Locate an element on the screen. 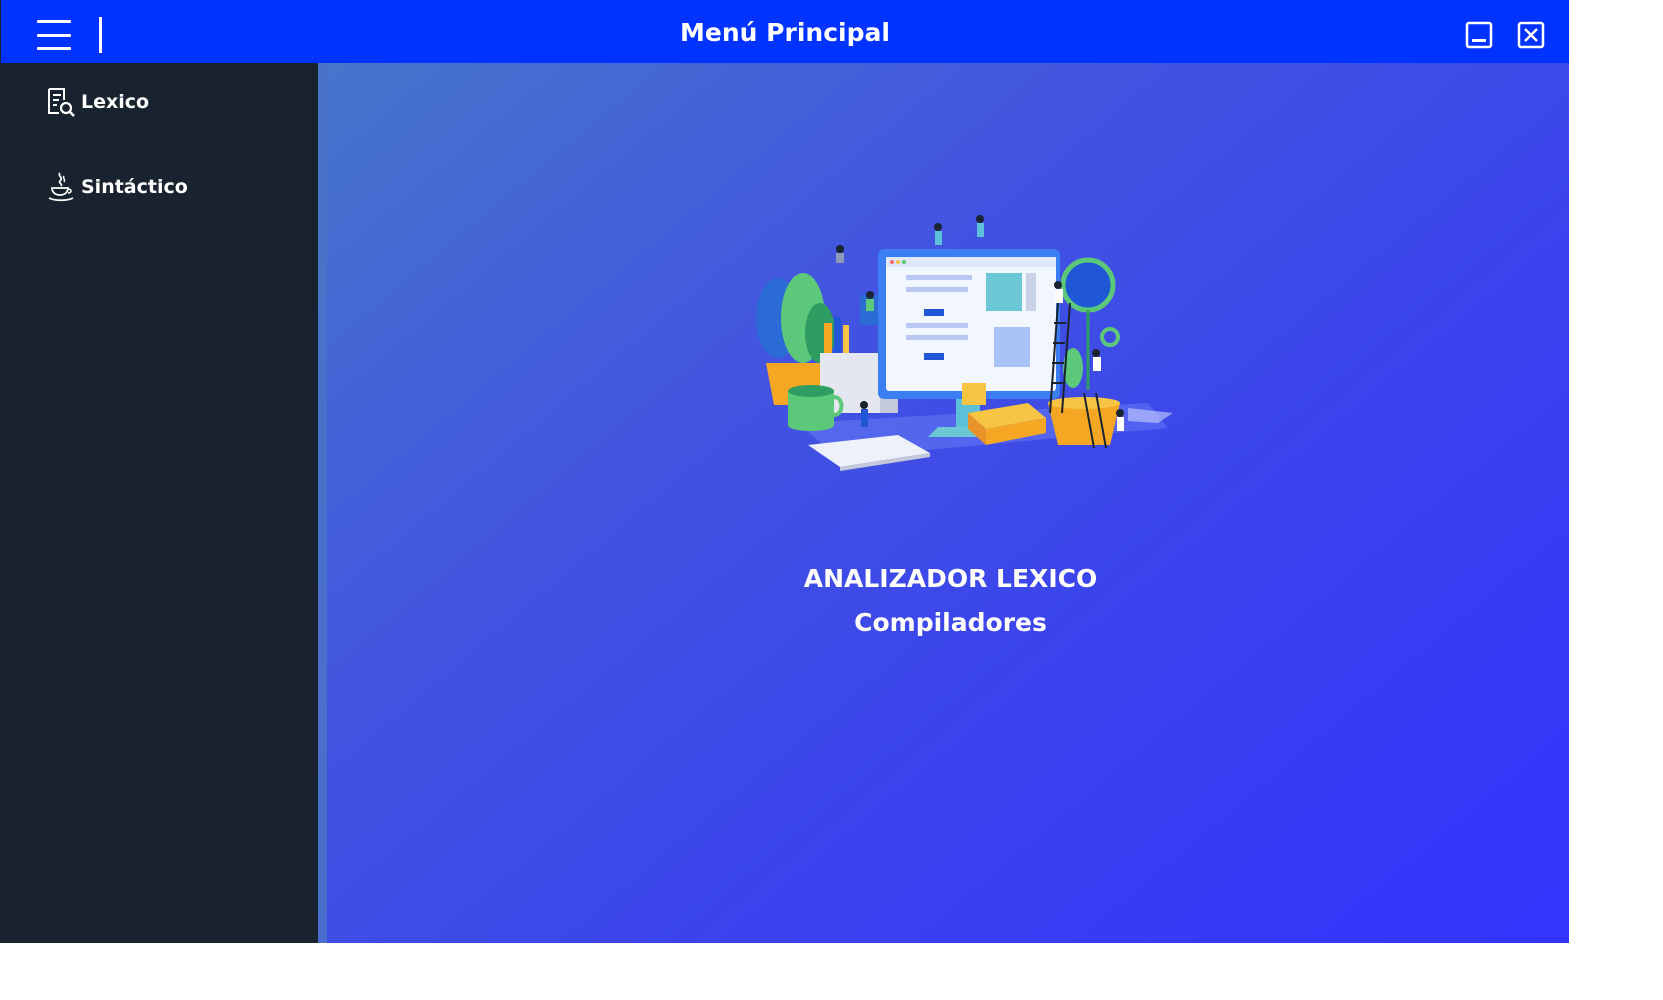  sidebar-item-label: Lexico is located at coordinates (115, 102).